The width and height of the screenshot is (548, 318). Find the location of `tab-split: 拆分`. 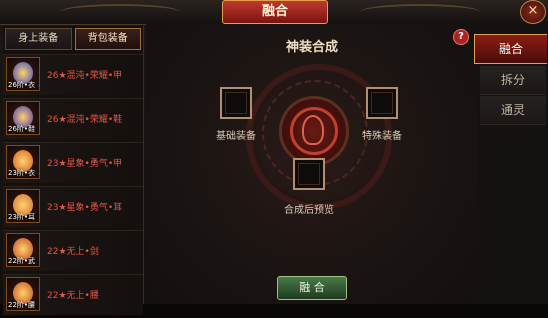

tab-split: 拆分 is located at coordinates (513, 80).